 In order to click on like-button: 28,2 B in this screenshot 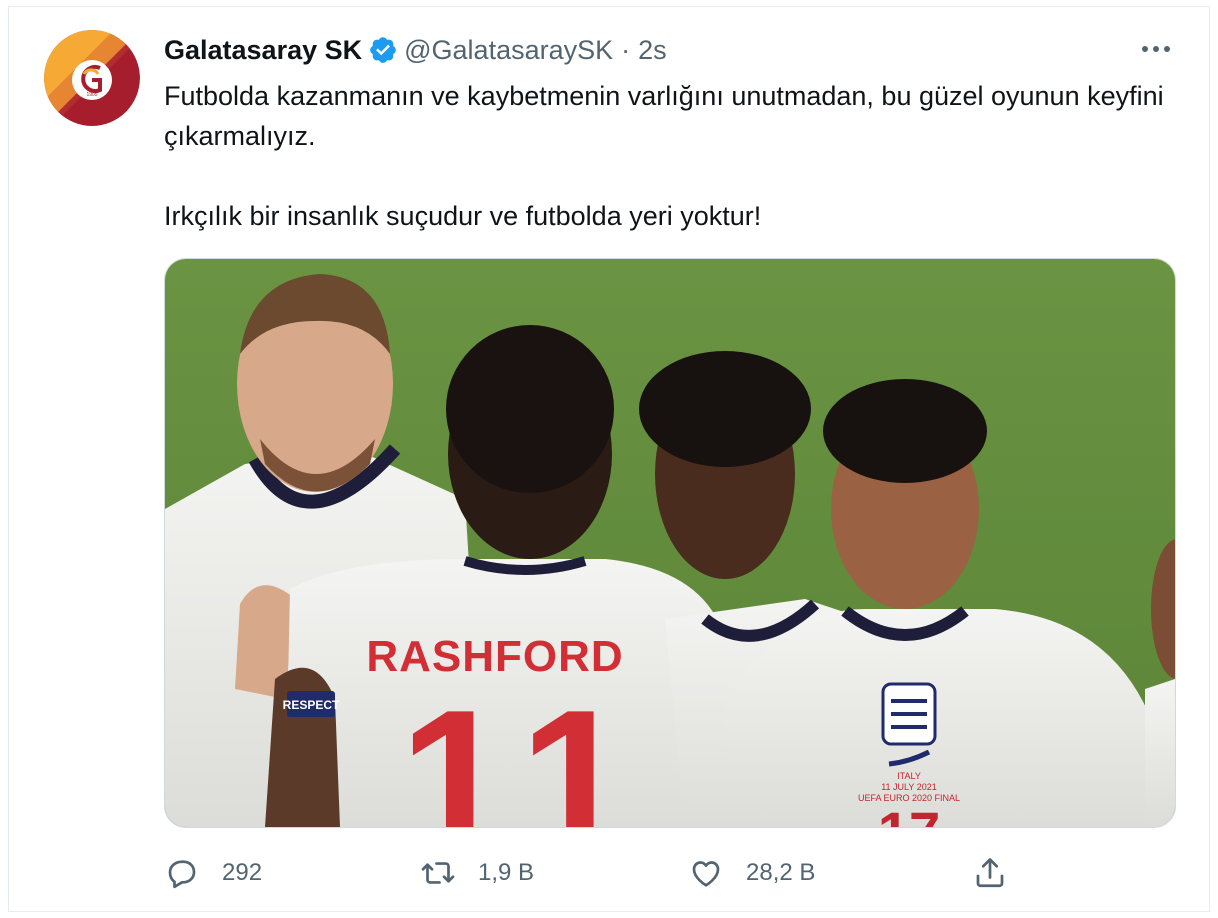, I will do `click(751, 873)`.